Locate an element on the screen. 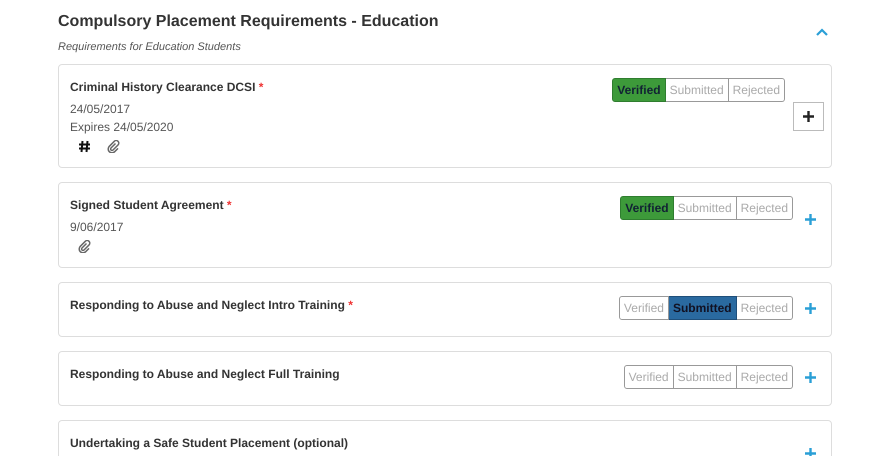 This screenshot has width=880, height=456. add-button is located at coordinates (808, 116).